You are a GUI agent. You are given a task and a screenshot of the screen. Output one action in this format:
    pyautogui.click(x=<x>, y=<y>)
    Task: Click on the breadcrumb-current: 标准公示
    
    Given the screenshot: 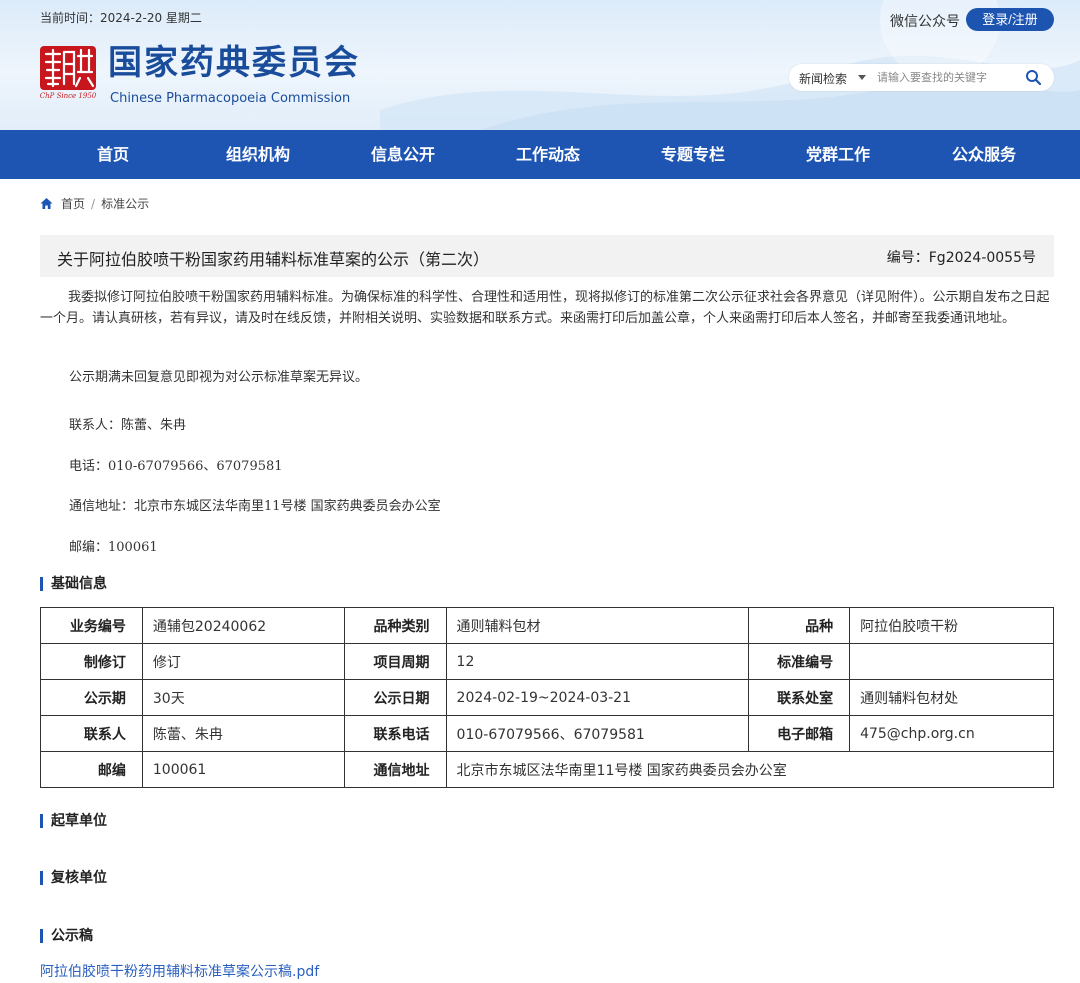 What is the action you would take?
    pyautogui.click(x=125, y=203)
    